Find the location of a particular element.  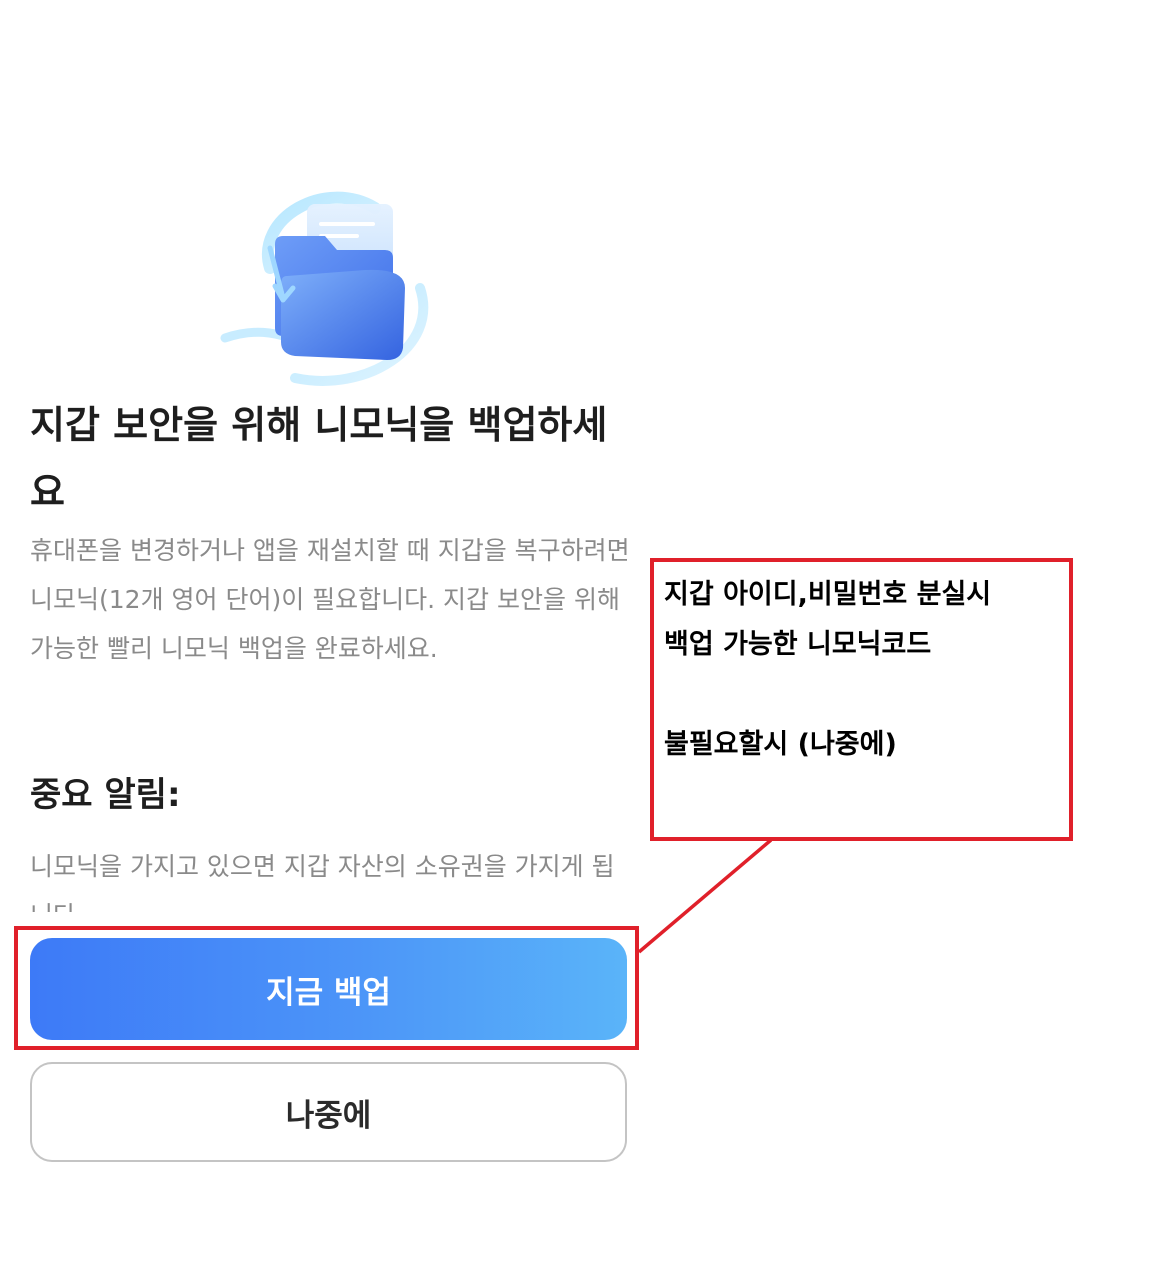

annotation-spacer is located at coordinates (861, 695).